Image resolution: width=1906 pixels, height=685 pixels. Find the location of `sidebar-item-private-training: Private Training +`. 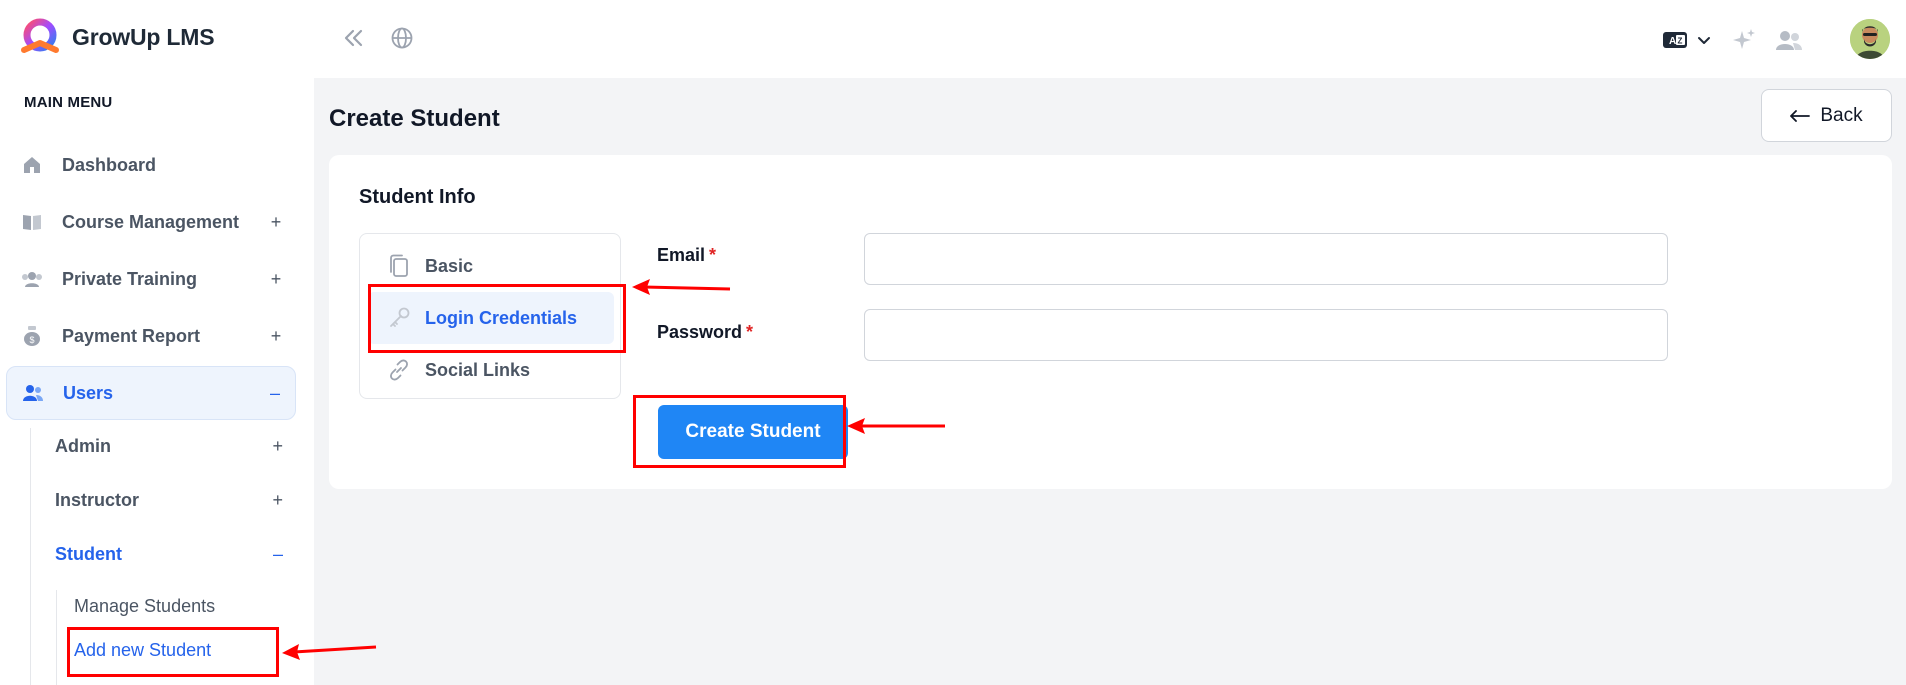

sidebar-item-private-training: Private Training + is located at coordinates (151, 279).